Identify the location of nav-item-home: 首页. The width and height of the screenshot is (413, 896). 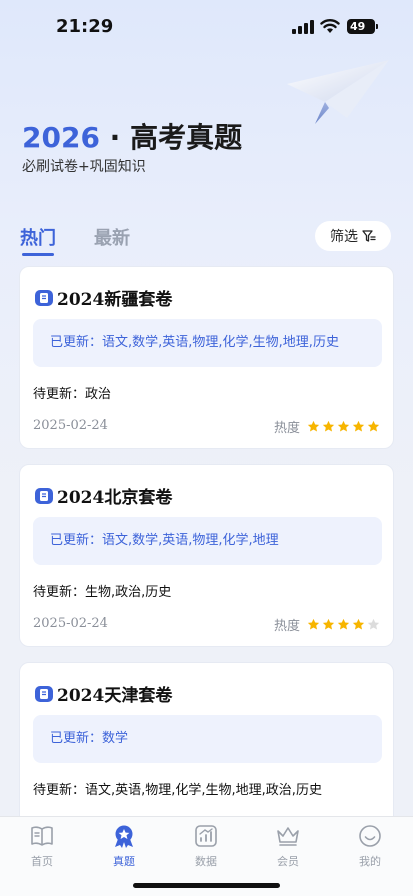
(42, 846).